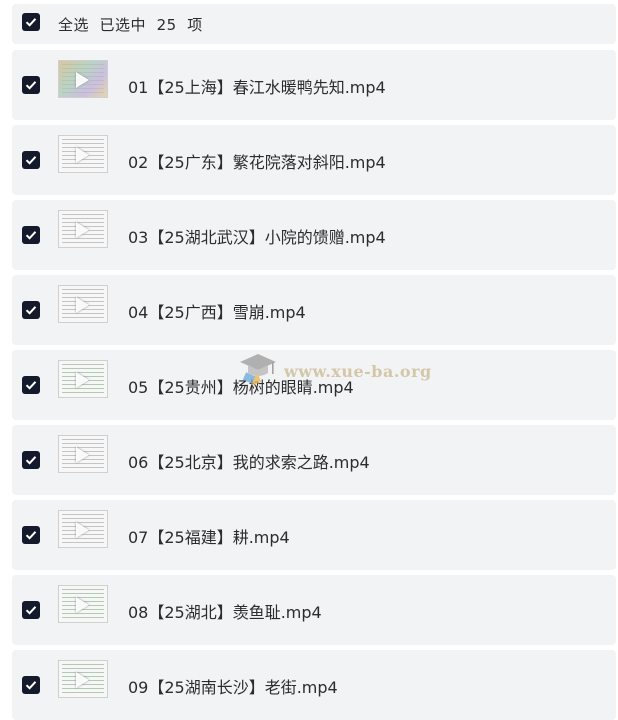  Describe the element at coordinates (314, 535) in the screenshot. I see `list-item: 07【25福建】耕.mp4` at that location.